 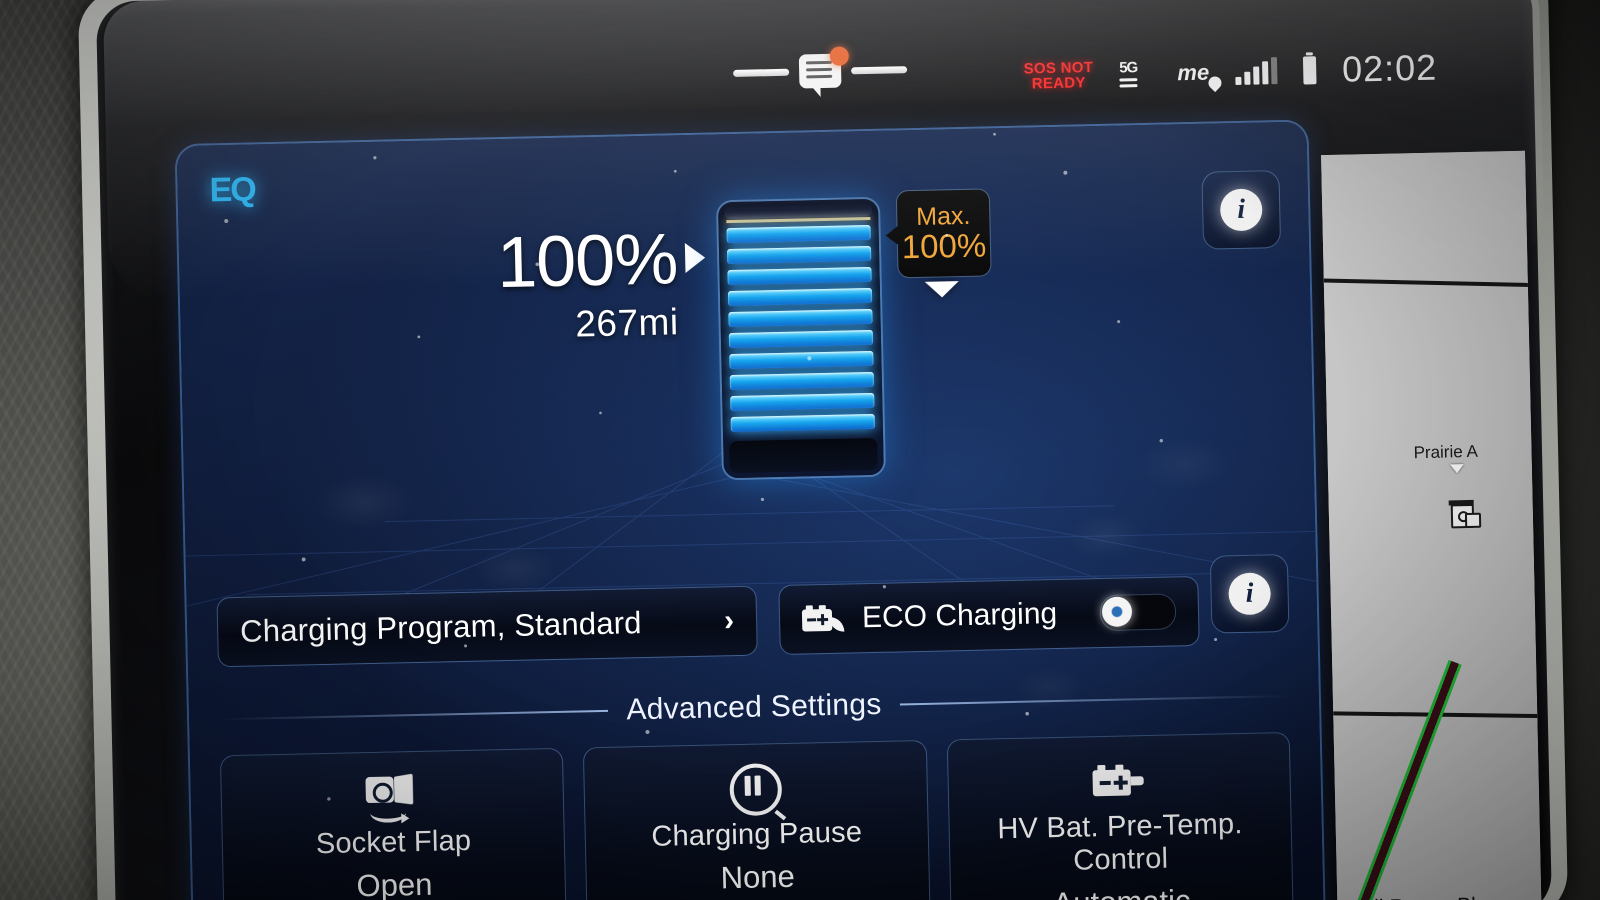 I want to click on advanced-settings-label: Advanced Settings, so click(x=754, y=707).